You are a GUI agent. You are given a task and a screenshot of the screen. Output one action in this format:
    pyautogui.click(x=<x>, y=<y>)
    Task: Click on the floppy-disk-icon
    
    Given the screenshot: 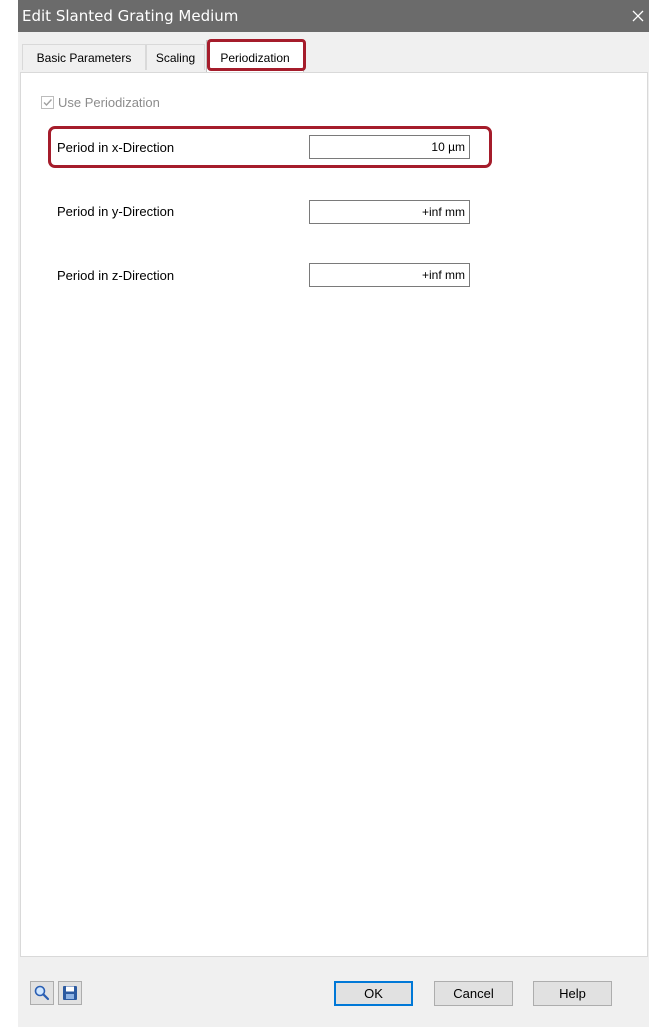 What is the action you would take?
    pyautogui.click(x=70, y=993)
    